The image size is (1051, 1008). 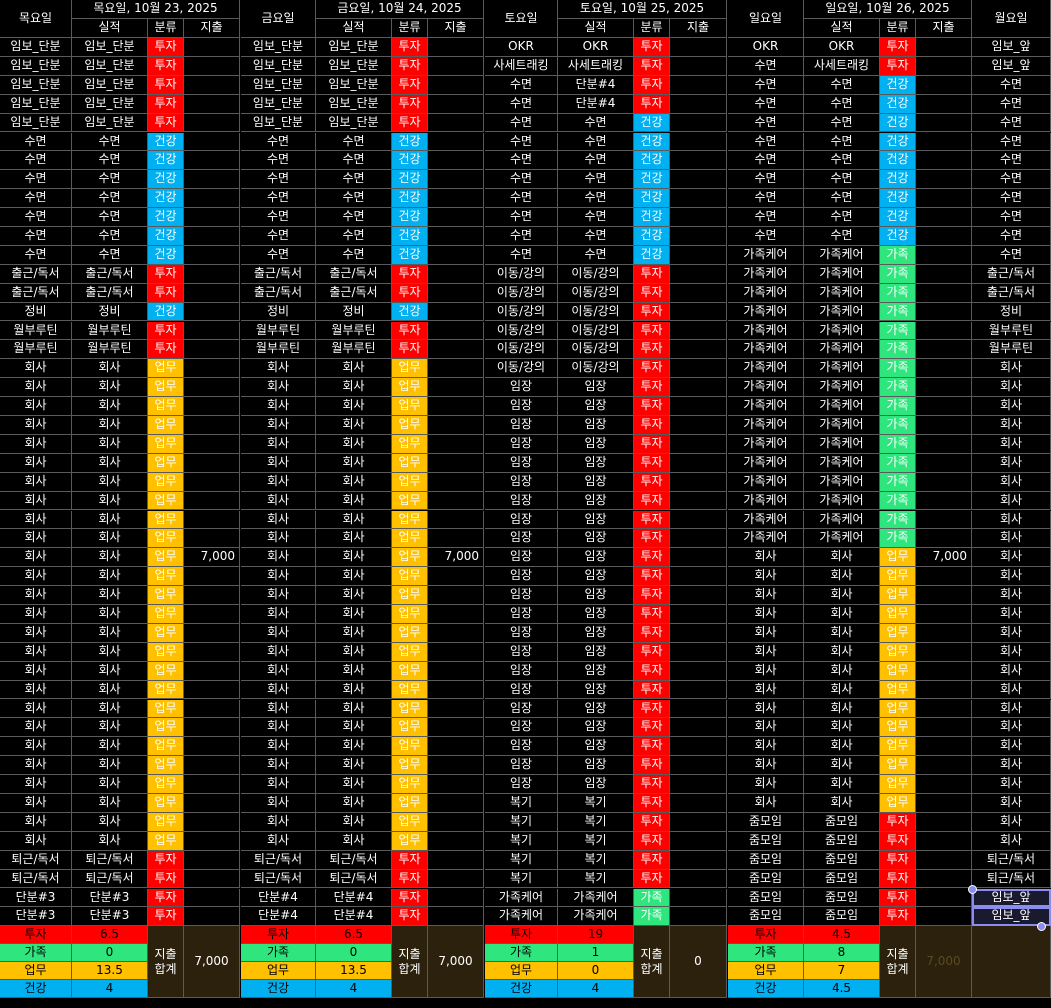 I want to click on plan-cell: 정비, so click(x=278, y=312).